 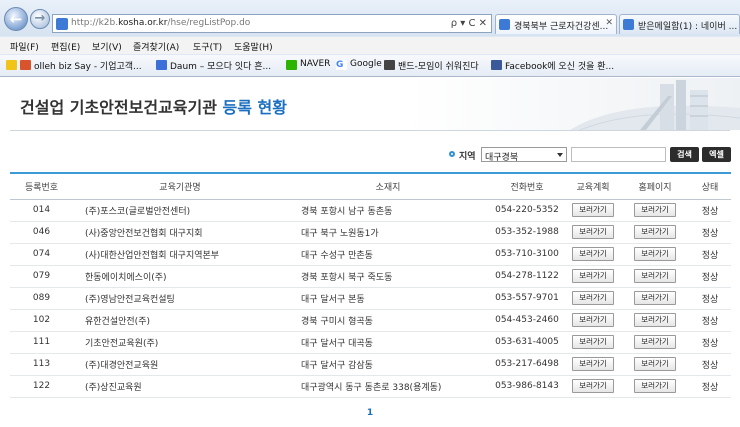 I want to click on reg-no: 014, so click(x=41, y=210).